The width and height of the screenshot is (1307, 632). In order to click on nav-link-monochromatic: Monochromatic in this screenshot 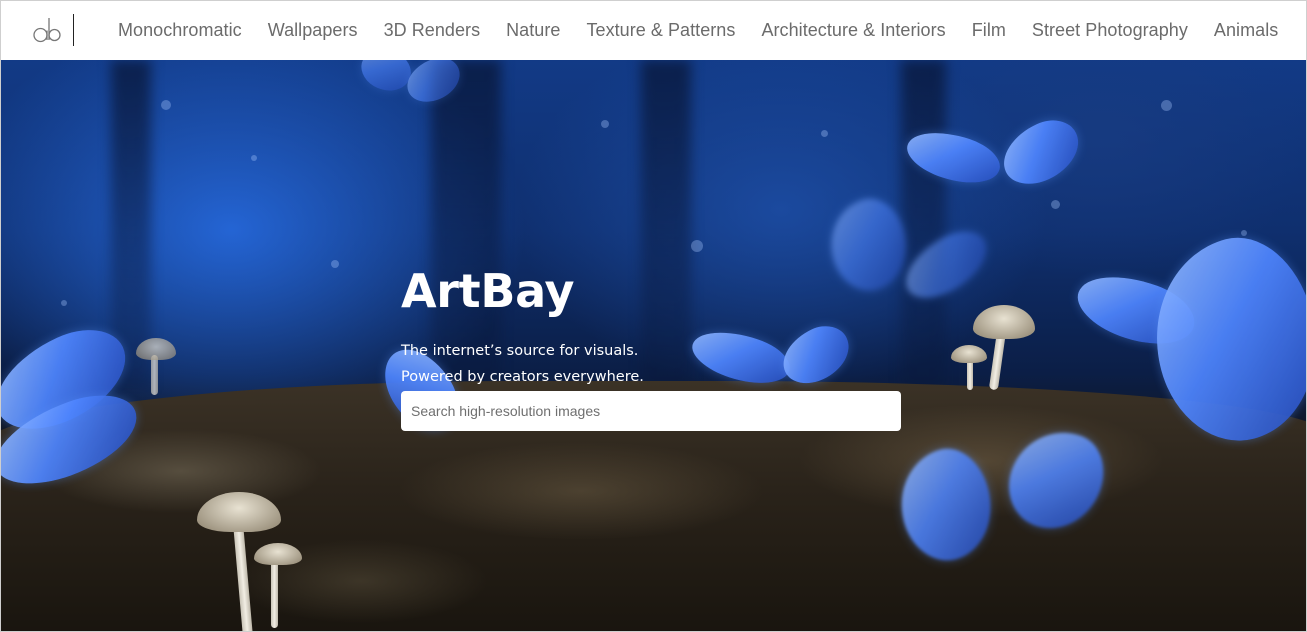, I will do `click(180, 30)`.